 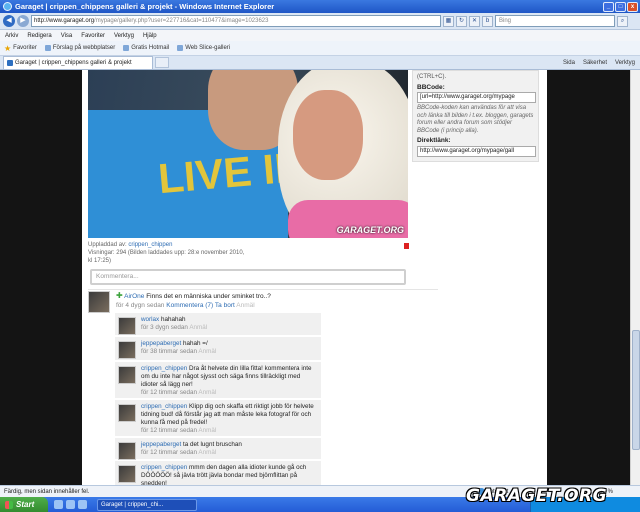 I want to click on comment-reply-link: Kommentera (7), so click(x=189, y=305).